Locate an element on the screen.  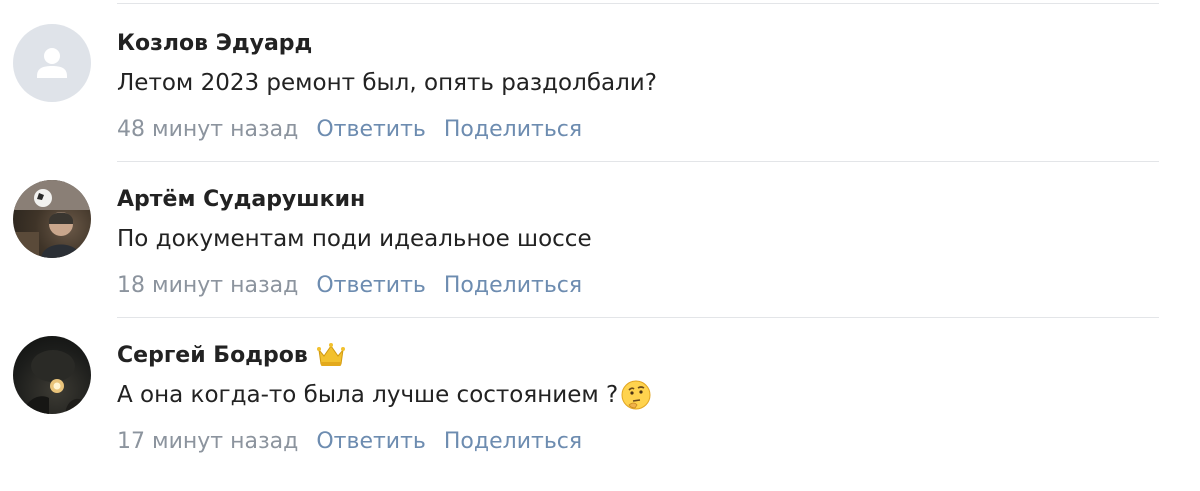
comment-text-content: Летом 2023 ремонт был, опять раздолбали? is located at coordinates (387, 83).